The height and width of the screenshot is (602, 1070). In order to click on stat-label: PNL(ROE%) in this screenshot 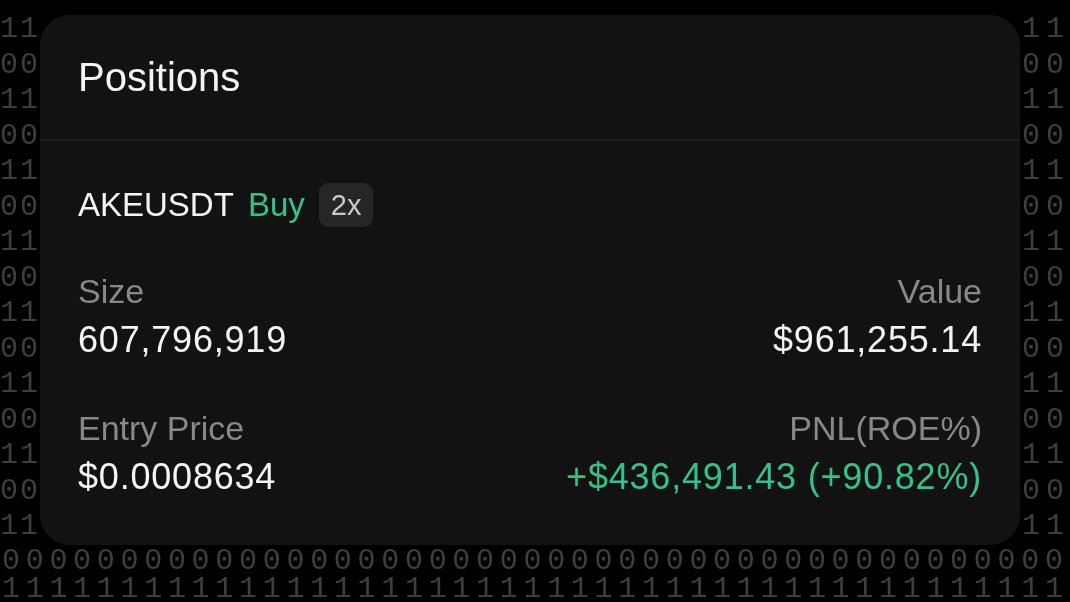, I will do `click(885, 428)`.